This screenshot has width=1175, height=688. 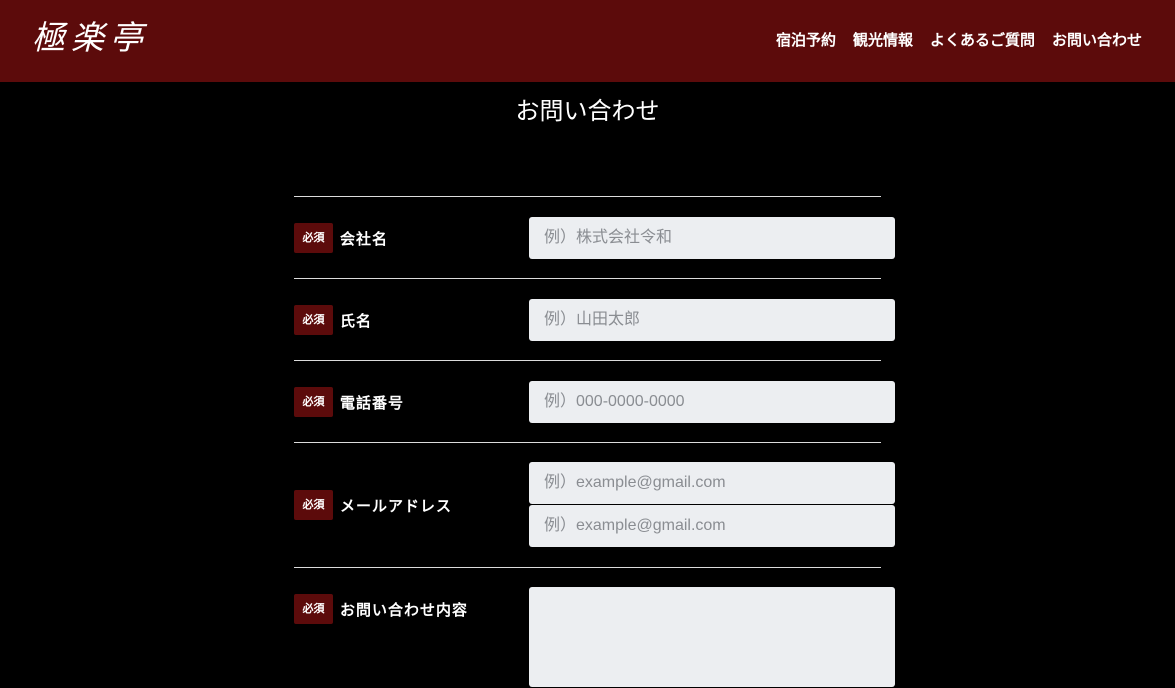 I want to click on field-label-group: 必須 会社名, so click(x=341, y=238).